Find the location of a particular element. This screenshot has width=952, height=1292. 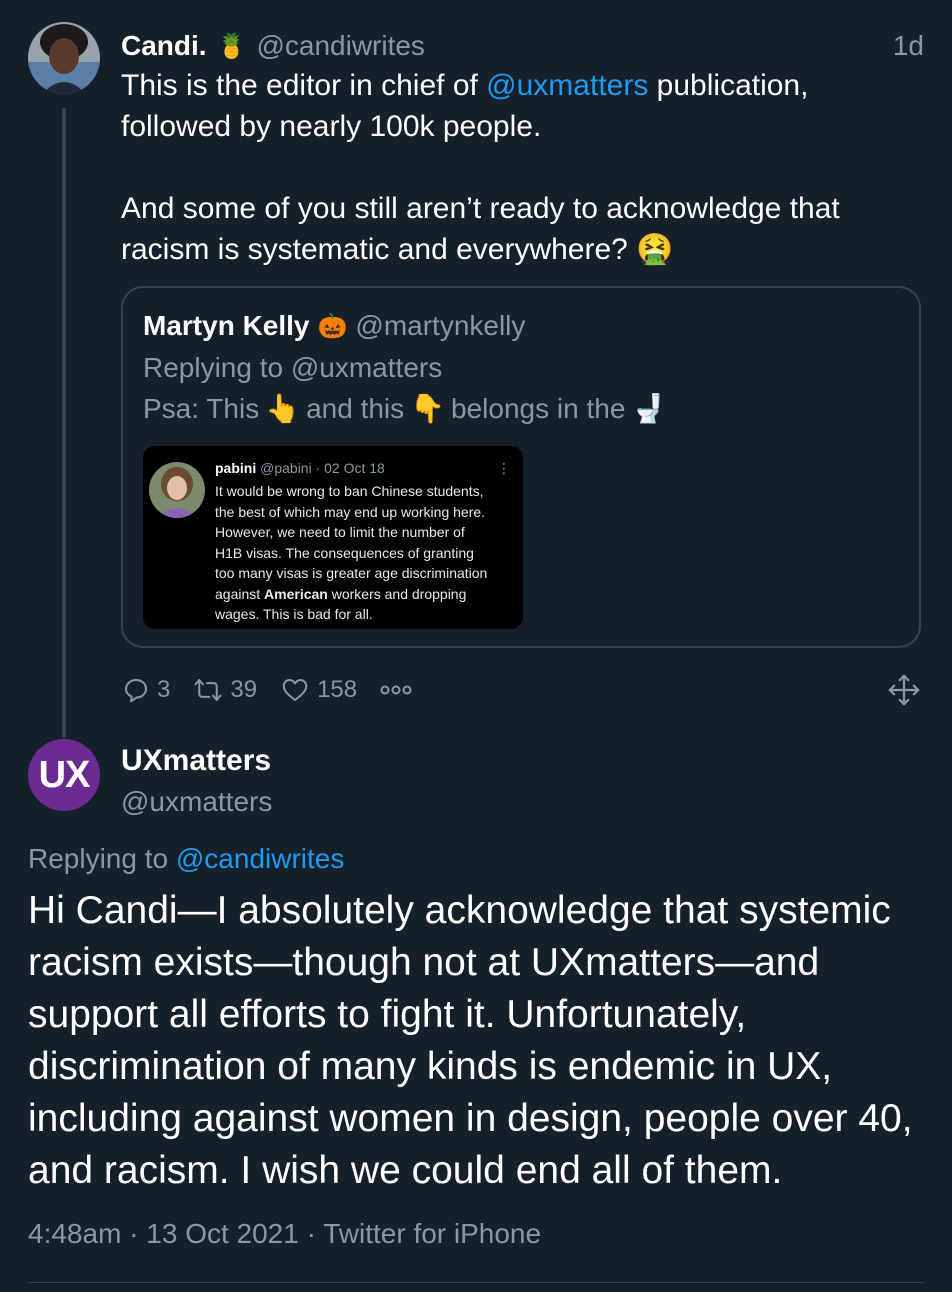

tweet-action-bar: 3 39 158 is located at coordinates (521, 690).